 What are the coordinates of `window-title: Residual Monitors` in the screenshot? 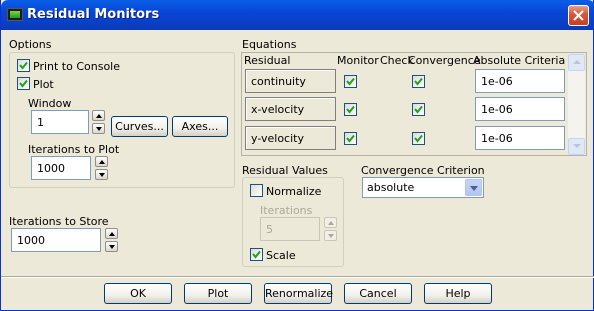 It's located at (93, 14).